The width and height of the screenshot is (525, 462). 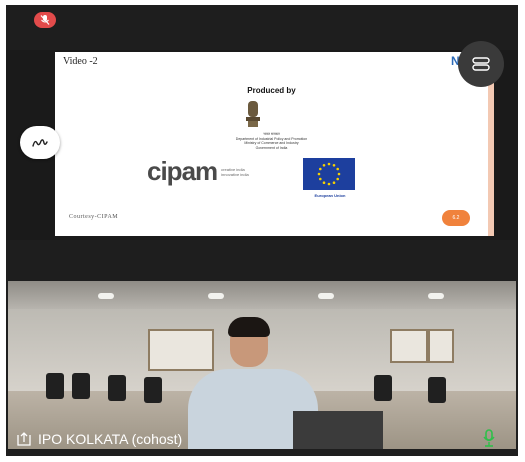 What do you see at coordinates (94, 217) in the screenshot?
I see `courtesy-text: Courtesy-CIPAM` at bounding box center [94, 217].